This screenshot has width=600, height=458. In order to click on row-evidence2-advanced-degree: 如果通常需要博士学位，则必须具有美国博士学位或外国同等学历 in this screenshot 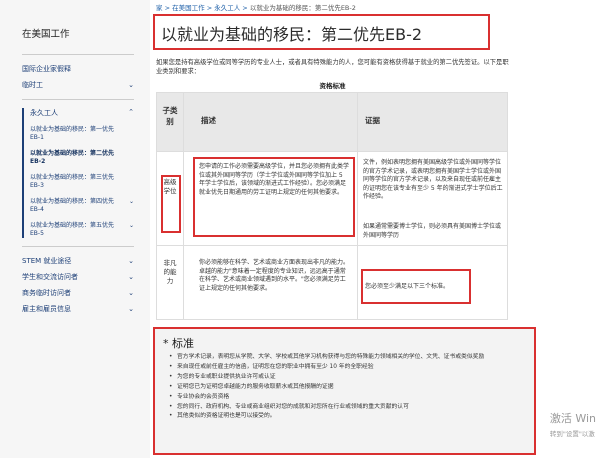, I will do `click(432, 231)`.